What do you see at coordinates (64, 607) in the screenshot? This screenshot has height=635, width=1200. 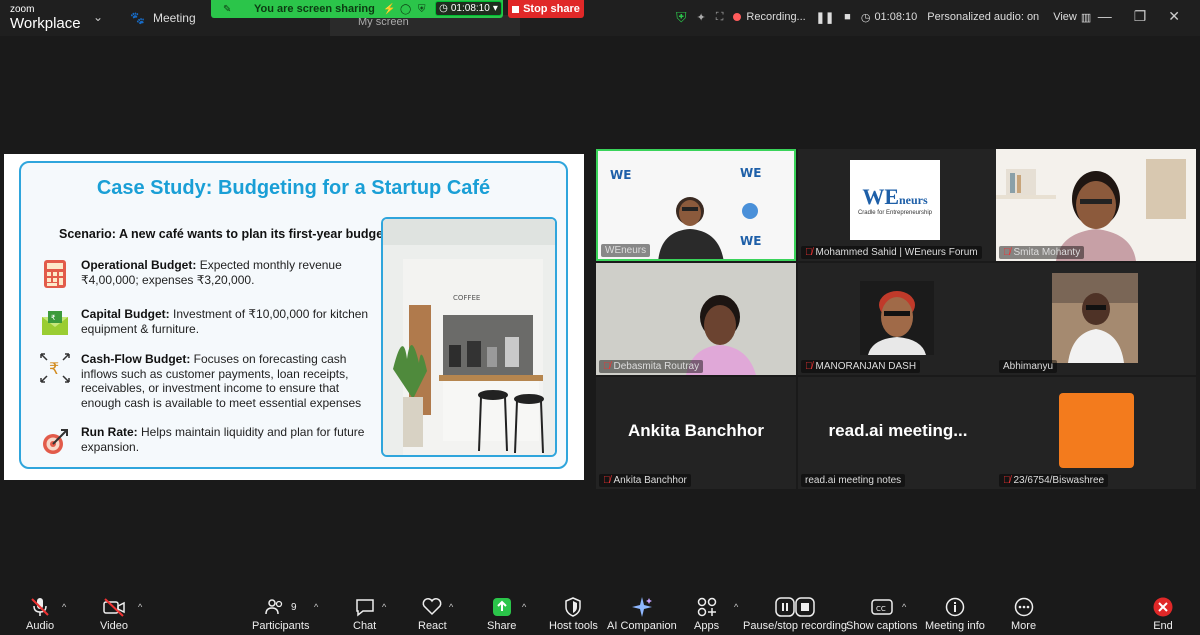 I see `audio-caret-icon: ^` at bounding box center [64, 607].